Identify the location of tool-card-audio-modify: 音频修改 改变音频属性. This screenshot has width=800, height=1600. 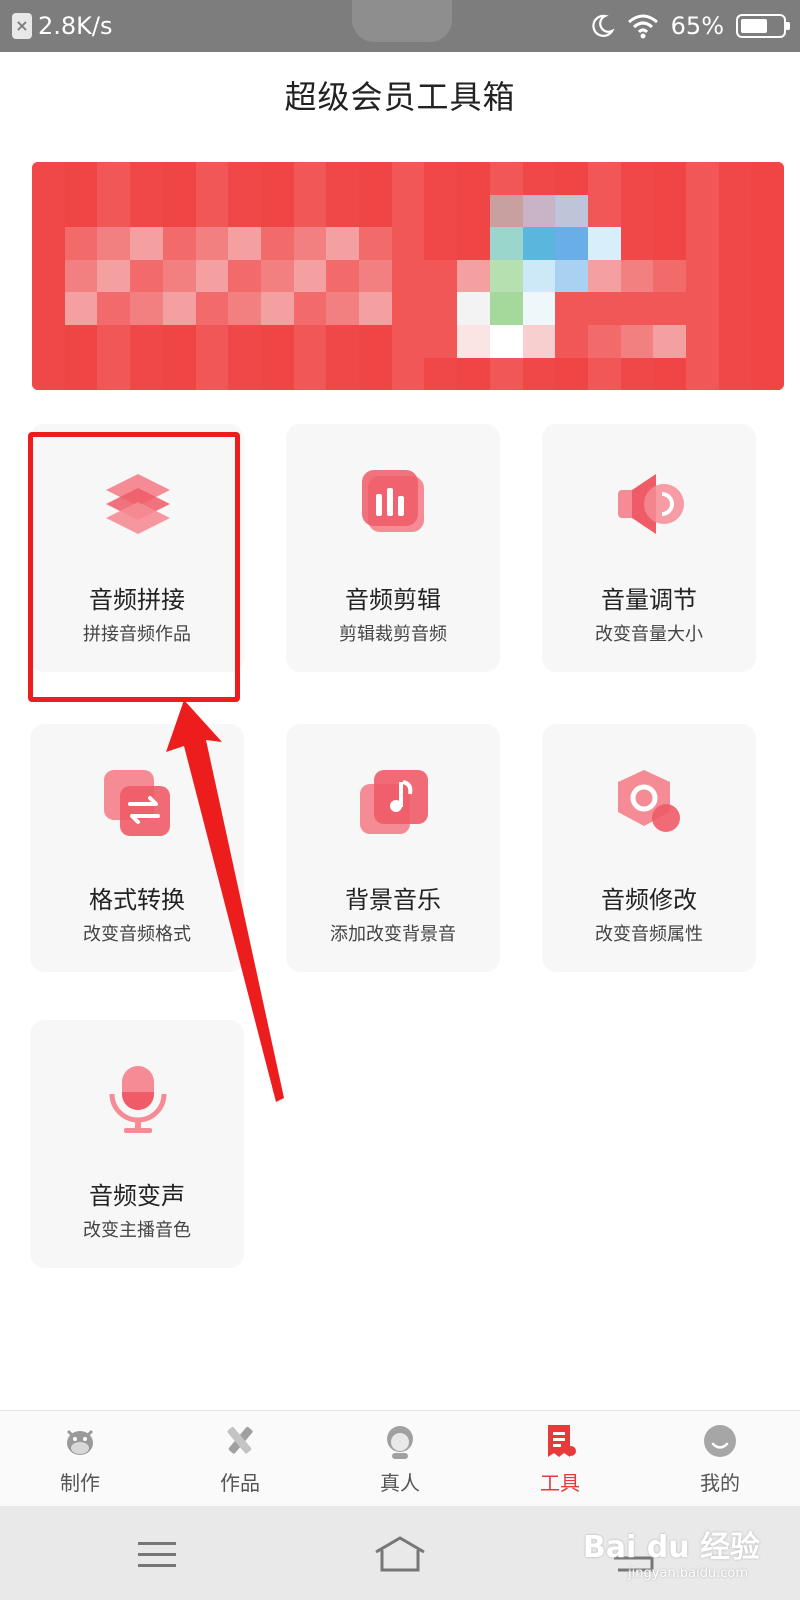
(649, 848).